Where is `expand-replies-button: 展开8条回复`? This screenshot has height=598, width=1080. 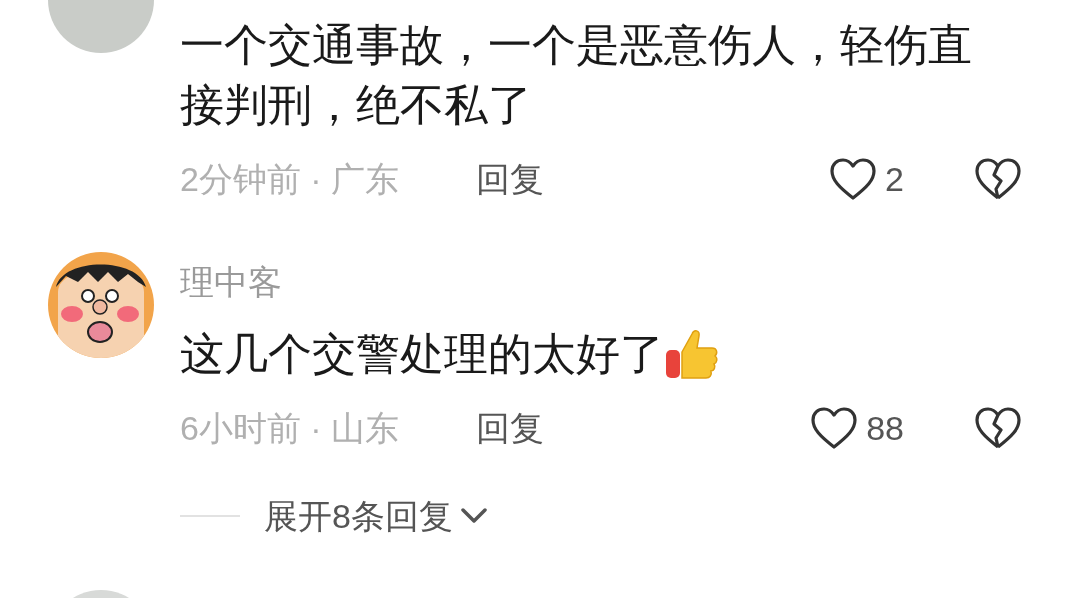 expand-replies-button: 展开8条回复 is located at coordinates (375, 516).